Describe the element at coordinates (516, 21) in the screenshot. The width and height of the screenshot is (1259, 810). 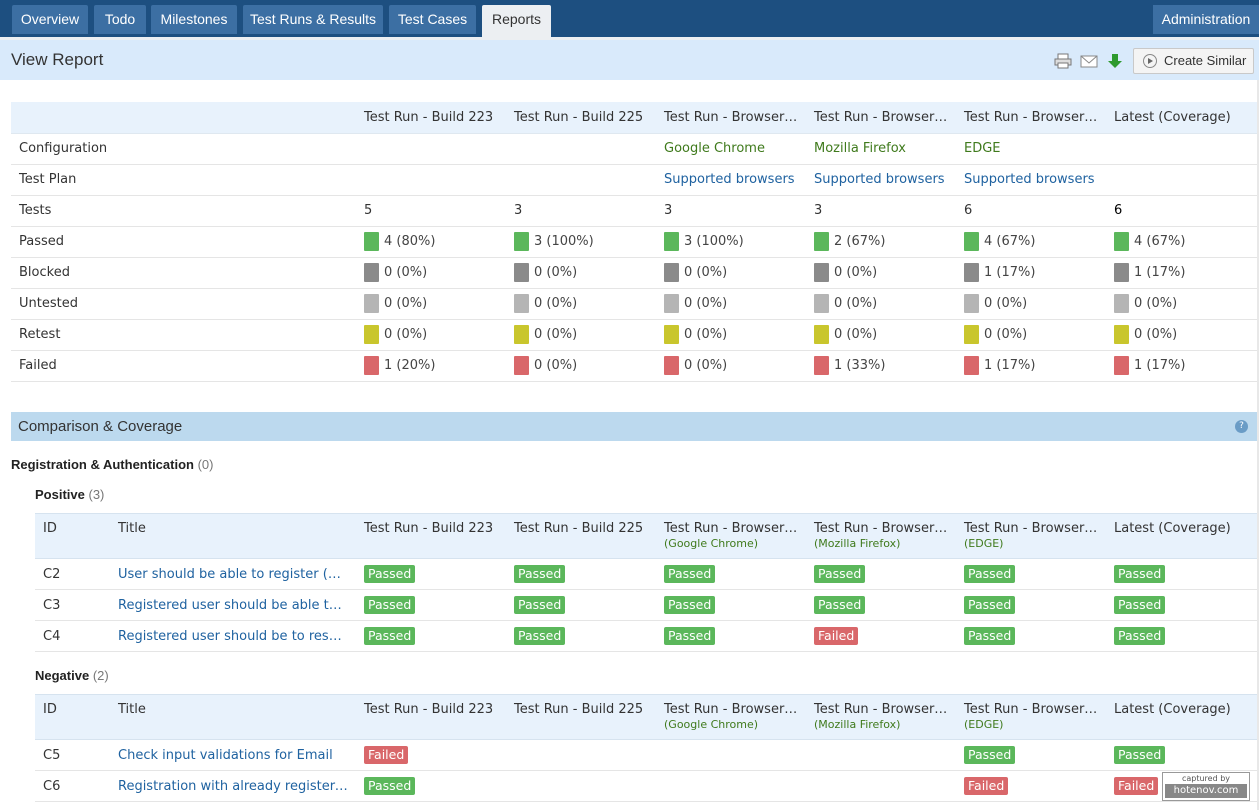
I see `tab-reports: Reports` at that location.